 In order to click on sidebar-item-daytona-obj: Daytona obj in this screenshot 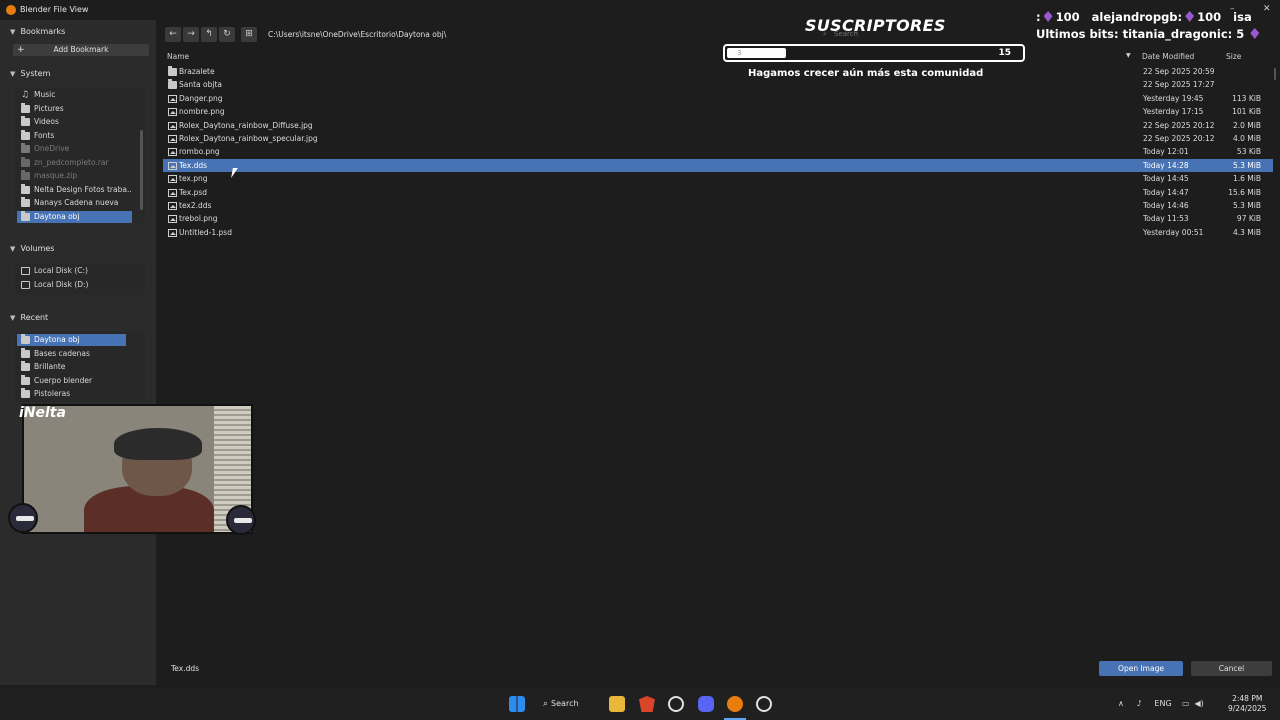, I will do `click(74, 216)`.